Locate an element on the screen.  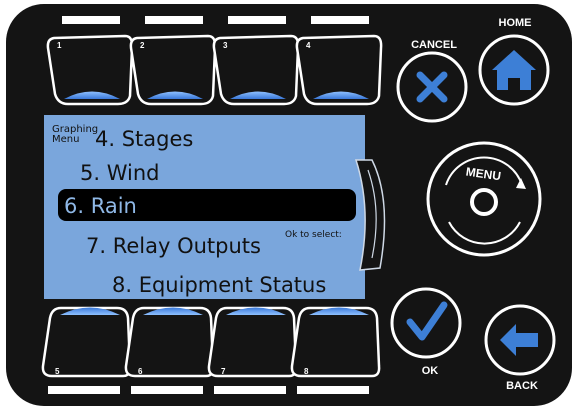
home-label: HOME is located at coordinates (515, 23).